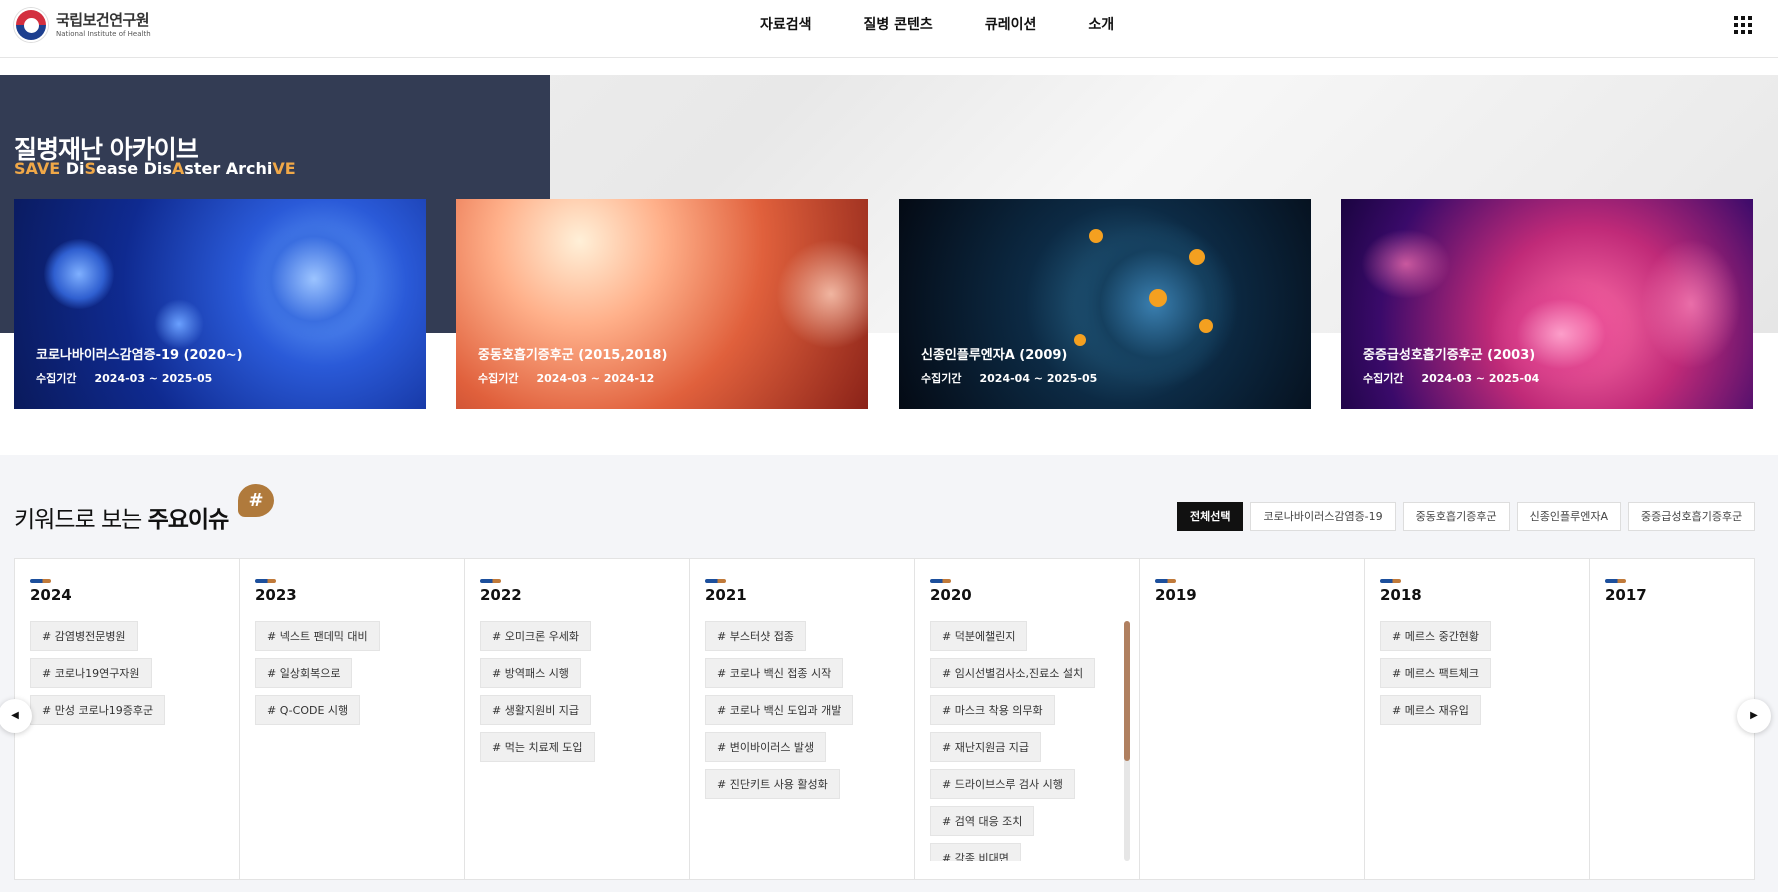 The height and width of the screenshot is (892, 1778). I want to click on year-label: 2019, so click(1176, 595).